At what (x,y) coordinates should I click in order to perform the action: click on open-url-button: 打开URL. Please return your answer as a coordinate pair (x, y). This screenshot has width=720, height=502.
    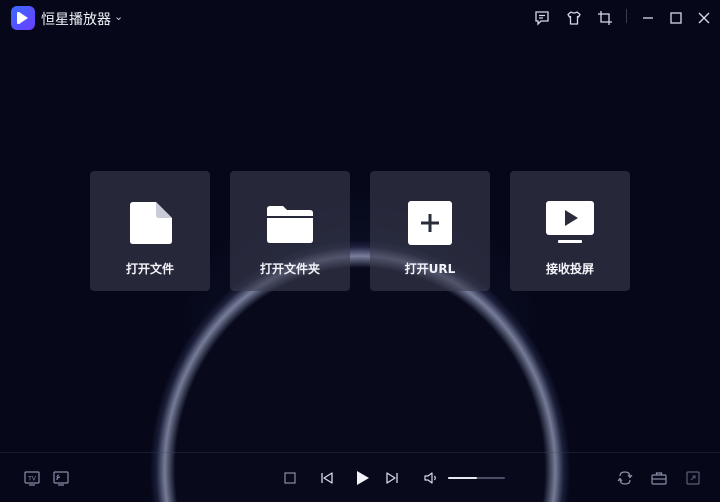
    Looking at the image, I should click on (430, 231).